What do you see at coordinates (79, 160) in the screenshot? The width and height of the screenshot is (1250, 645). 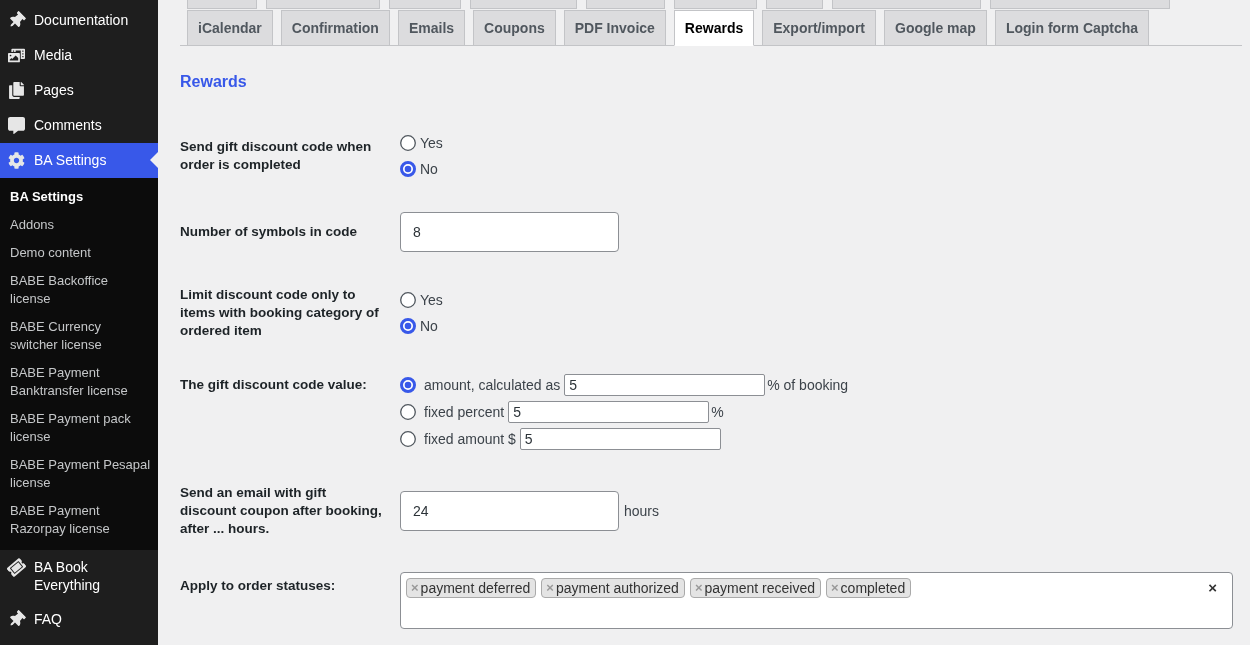 I see `sidebar-item: BA Settings` at bounding box center [79, 160].